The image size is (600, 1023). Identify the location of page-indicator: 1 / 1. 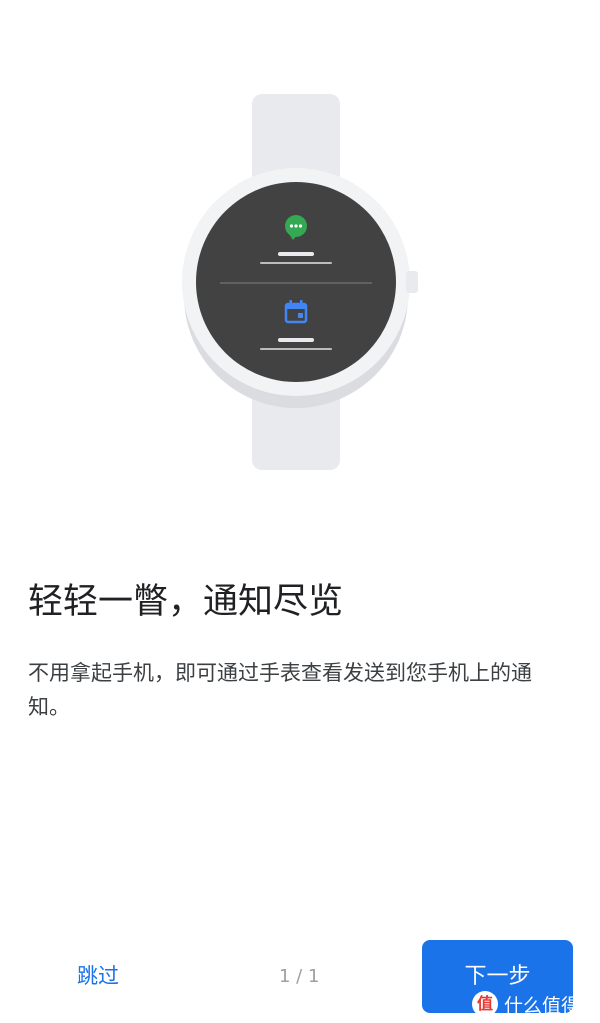
(299, 976).